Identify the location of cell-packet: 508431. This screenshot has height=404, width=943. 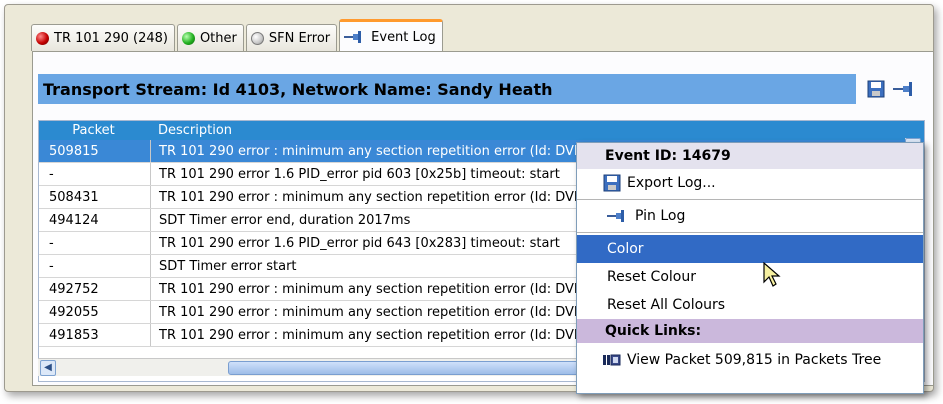
(95, 197).